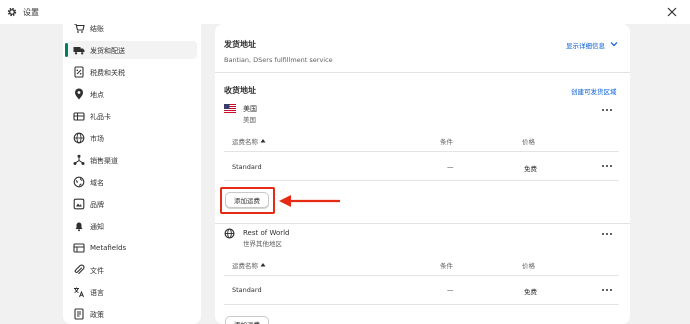 The height and width of the screenshot is (324, 690). What do you see at coordinates (79, 227) in the screenshot?
I see `bell-icon` at bounding box center [79, 227].